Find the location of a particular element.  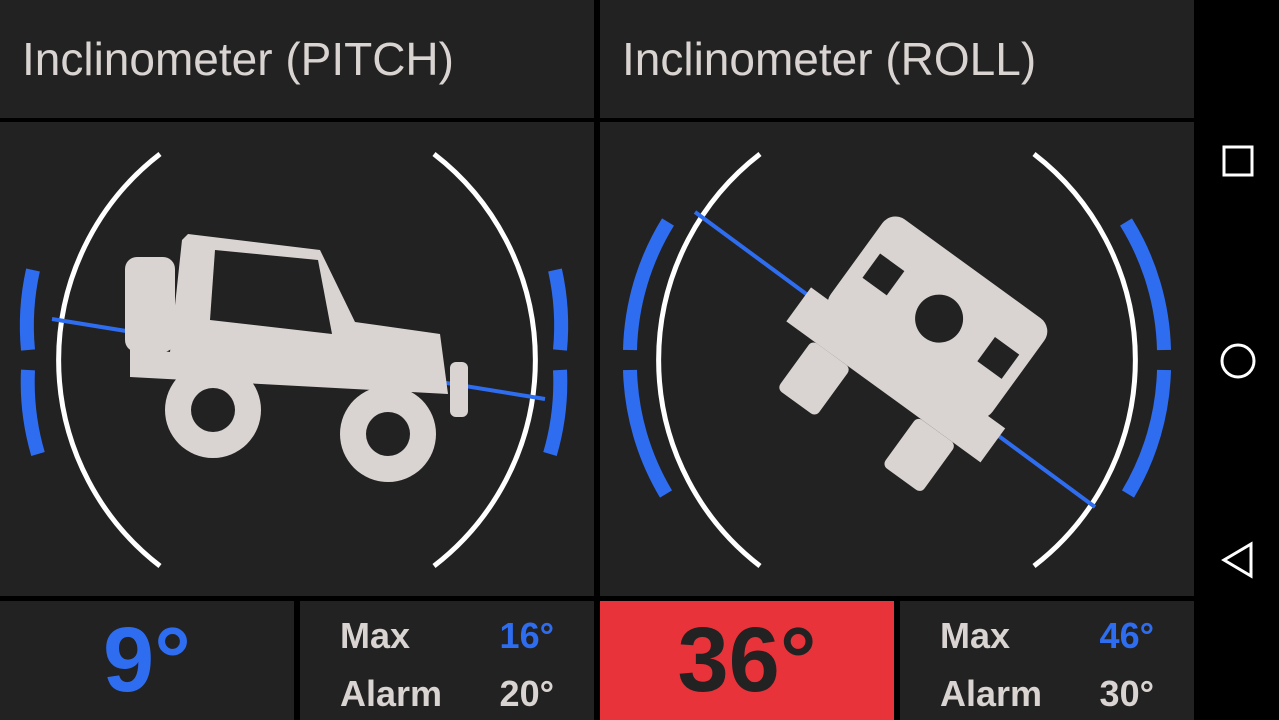

roll-title-bar: Inclinometer (ROLL) is located at coordinates (897, 59).